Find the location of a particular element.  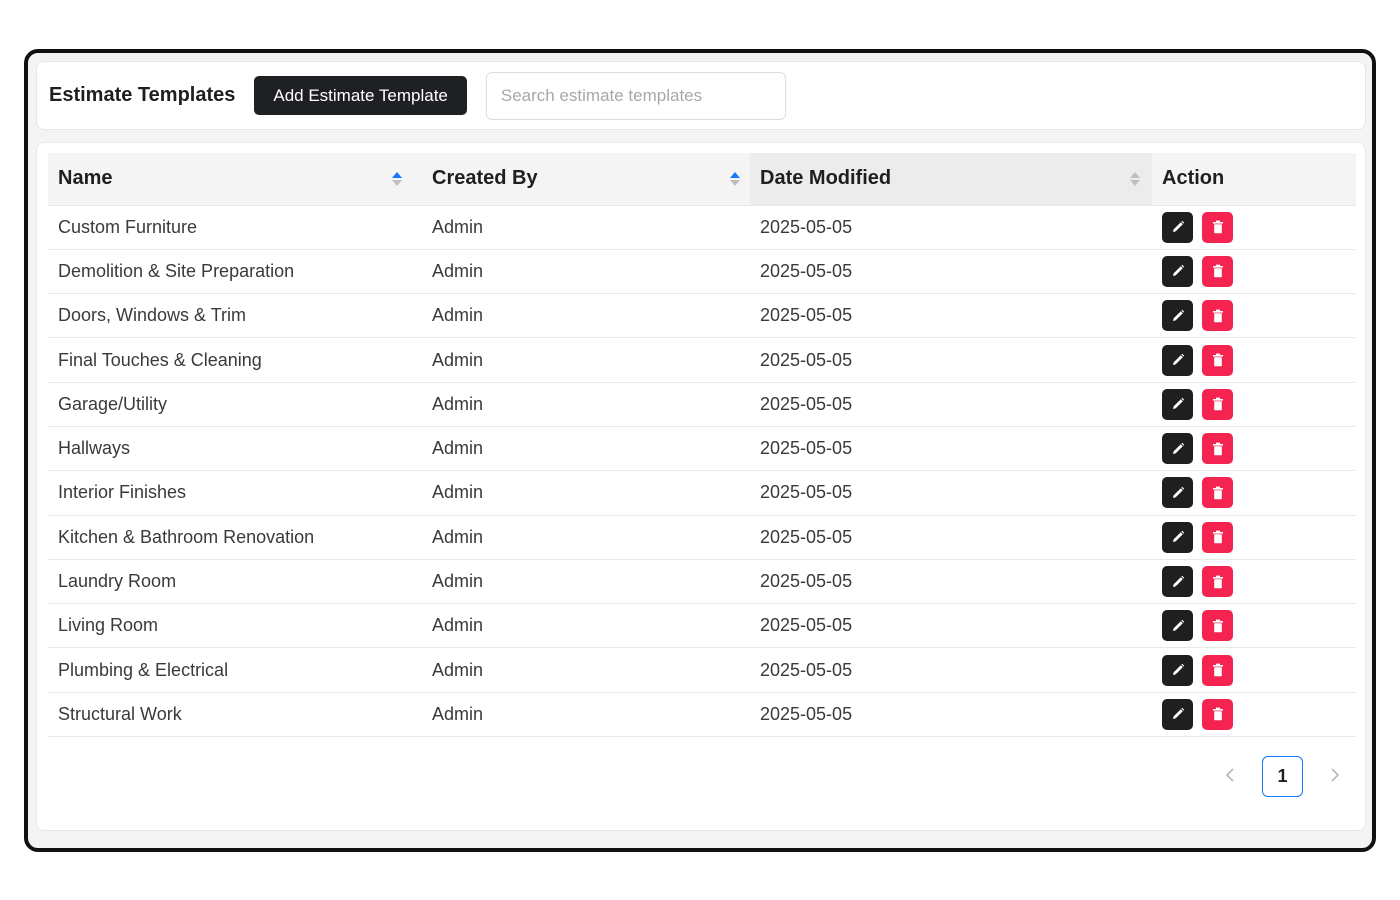

page-title: Estimate Templates is located at coordinates (142, 95).